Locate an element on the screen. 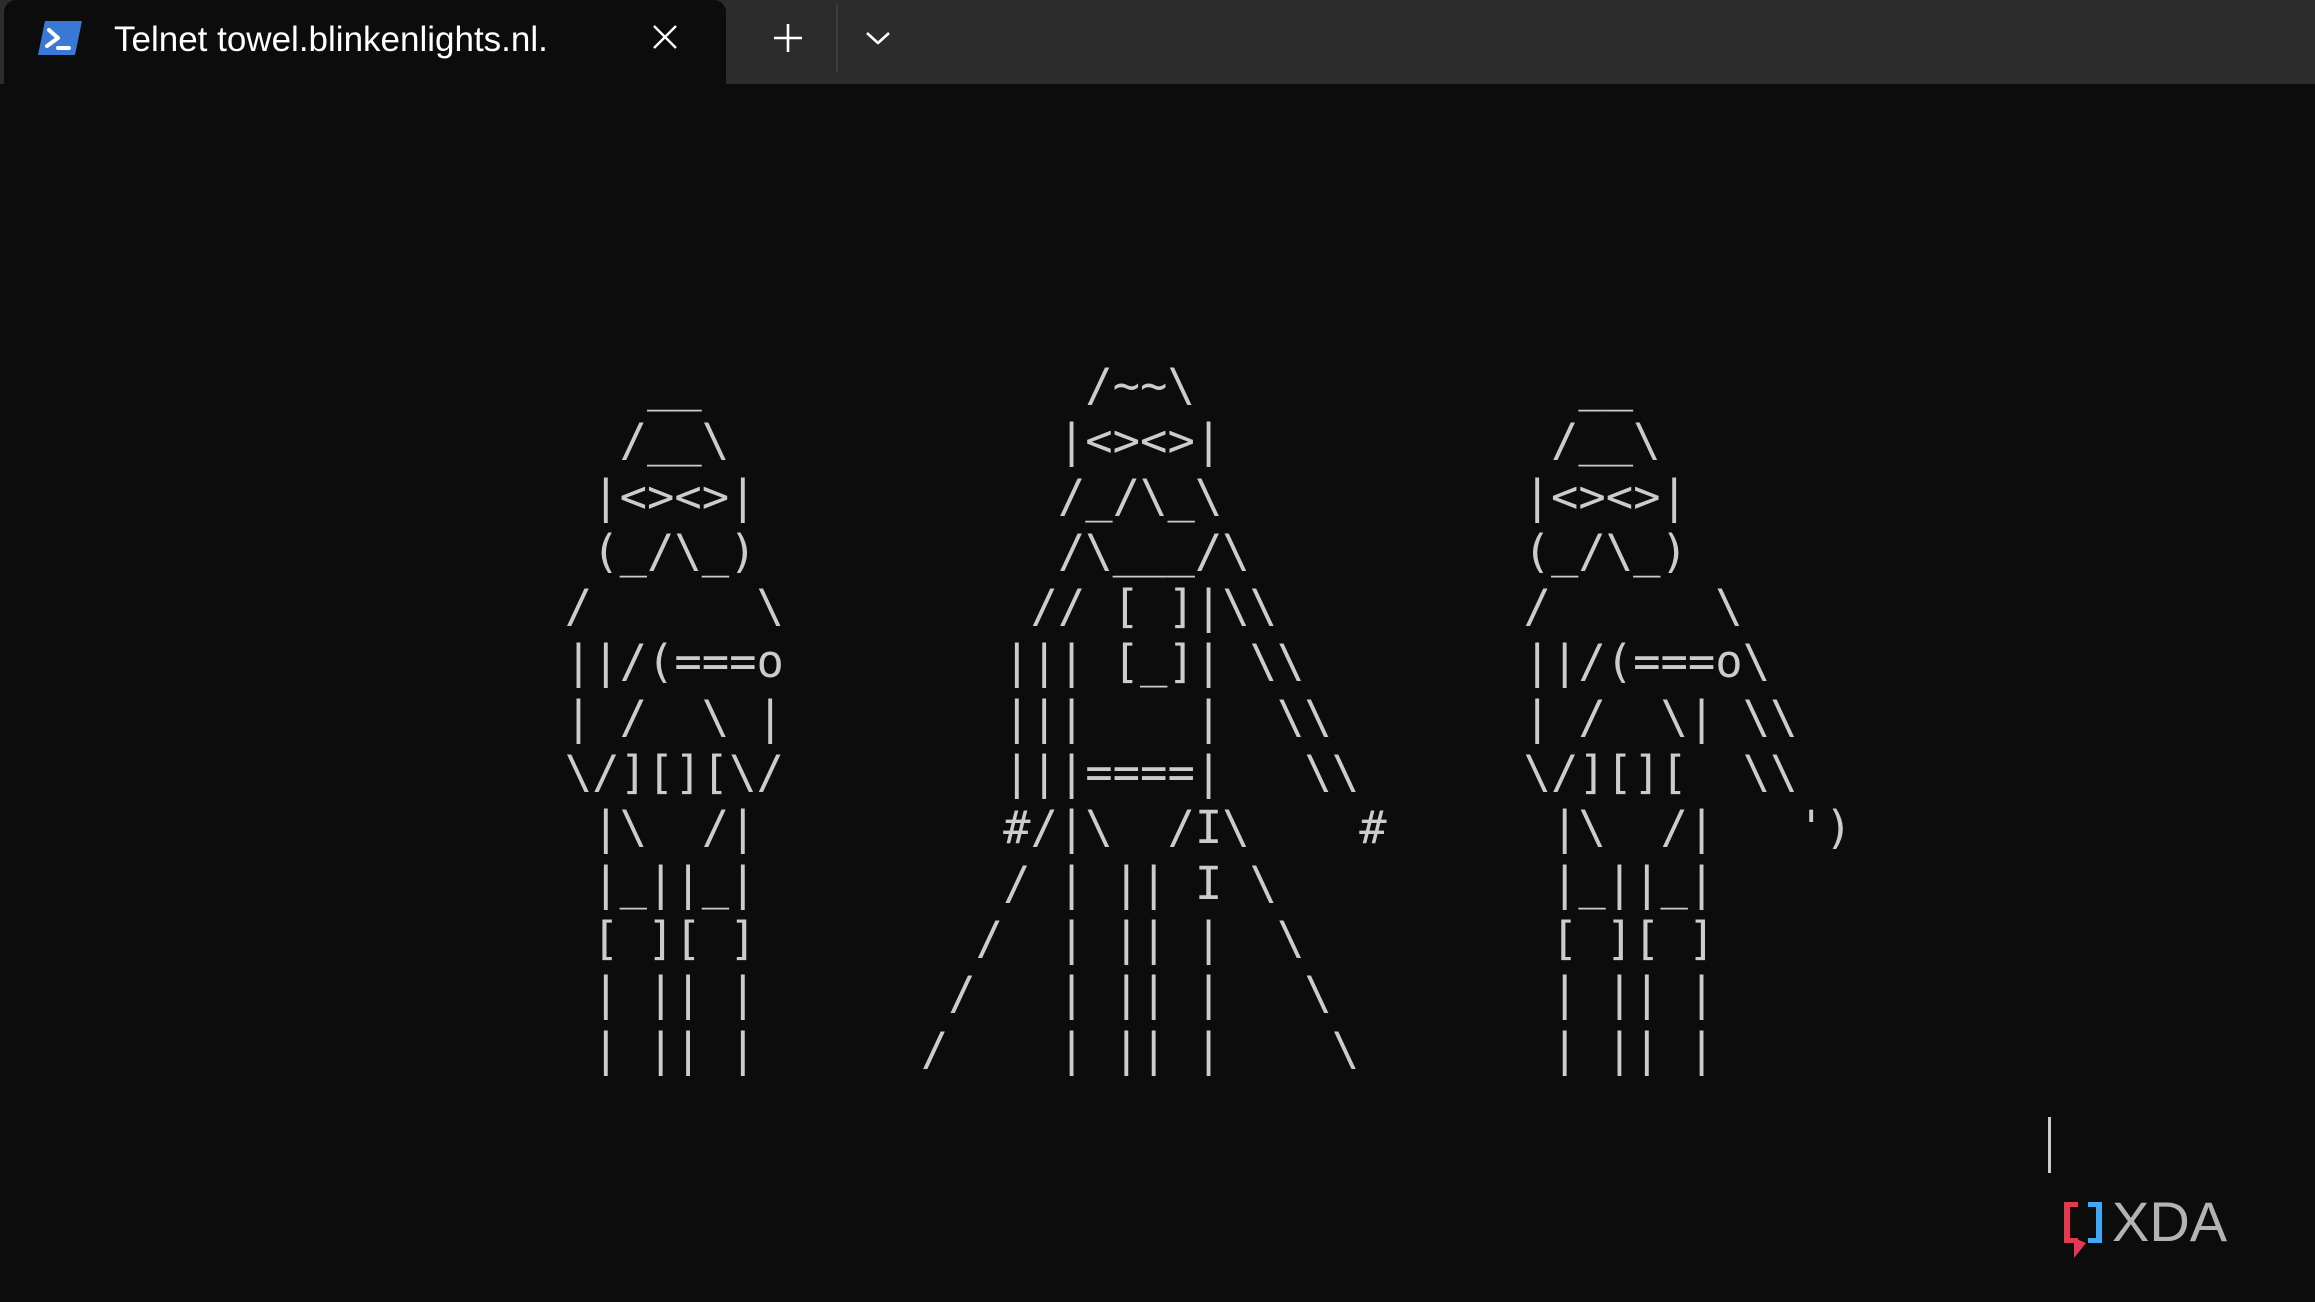 The height and width of the screenshot is (1302, 2315). tab-dropdown-button is located at coordinates (878, 38).